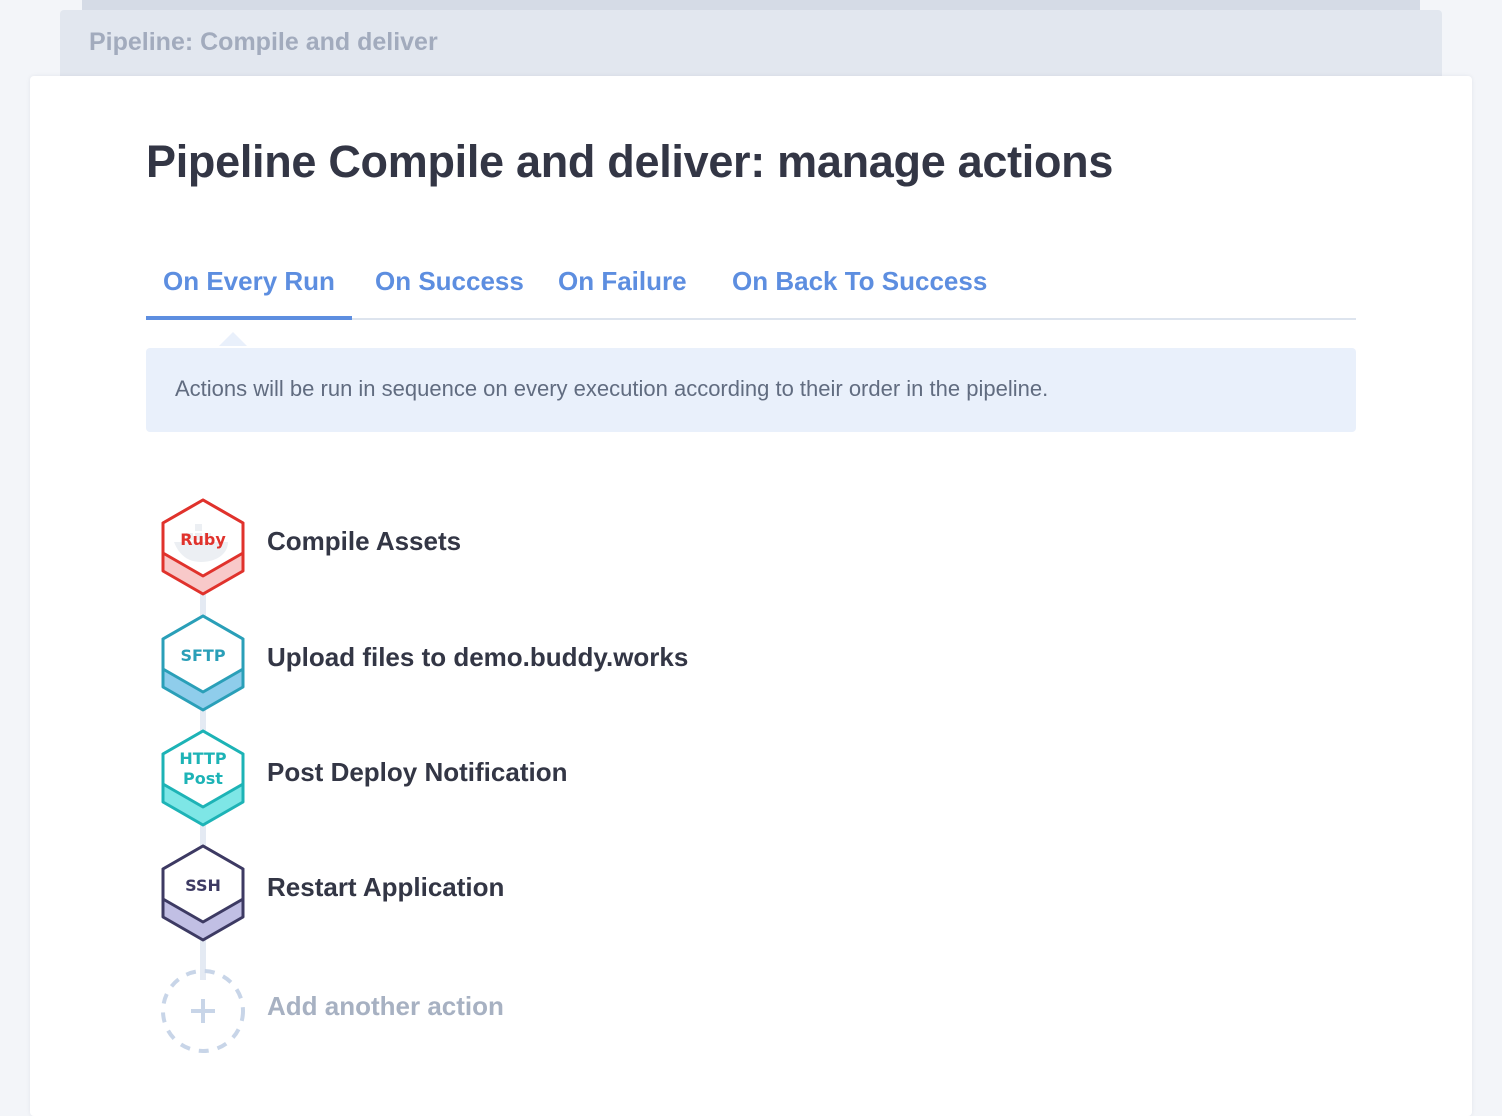  Describe the element at coordinates (610, 779) in the screenshot. I see `action-item-post-deploy-notification: HTTP Post Post Deploy Notification` at that location.